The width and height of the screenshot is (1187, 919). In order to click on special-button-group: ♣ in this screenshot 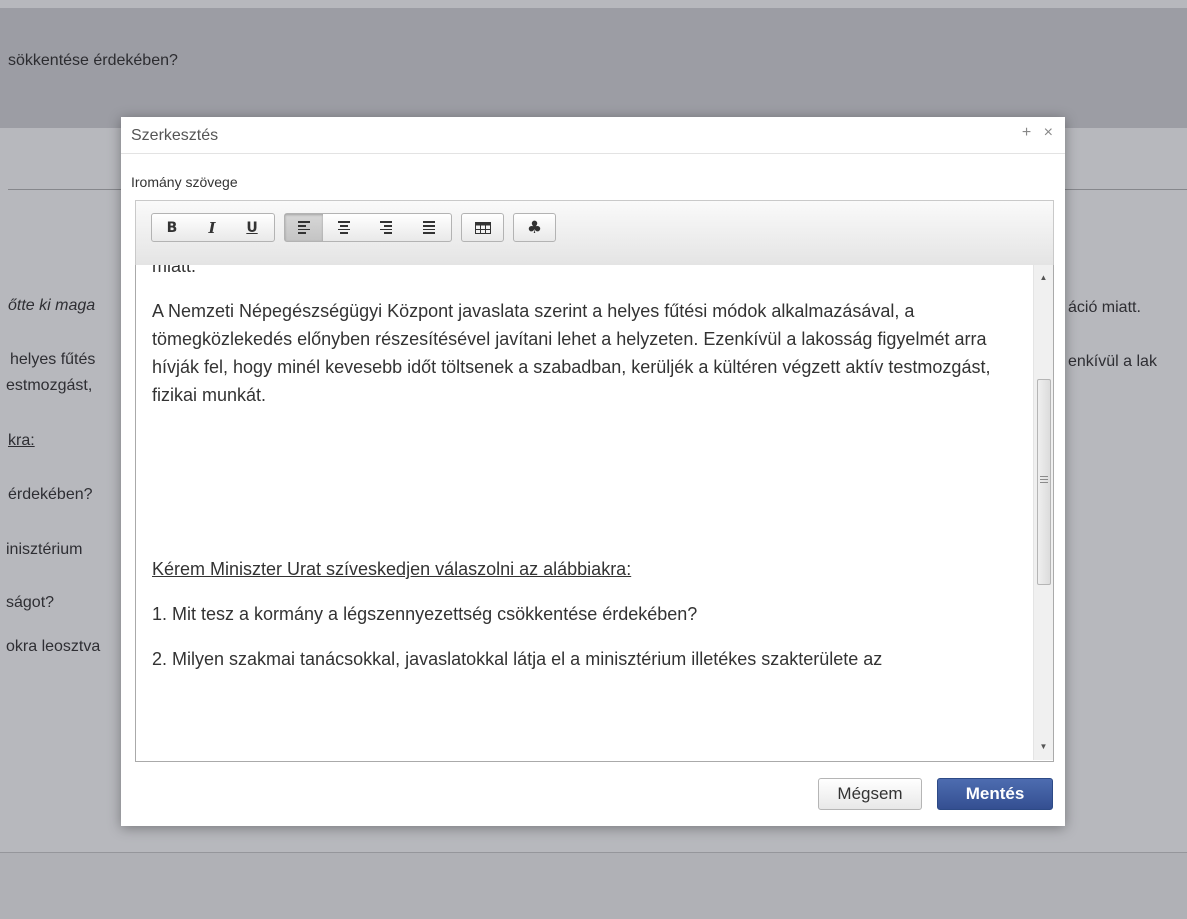, I will do `click(534, 227)`.